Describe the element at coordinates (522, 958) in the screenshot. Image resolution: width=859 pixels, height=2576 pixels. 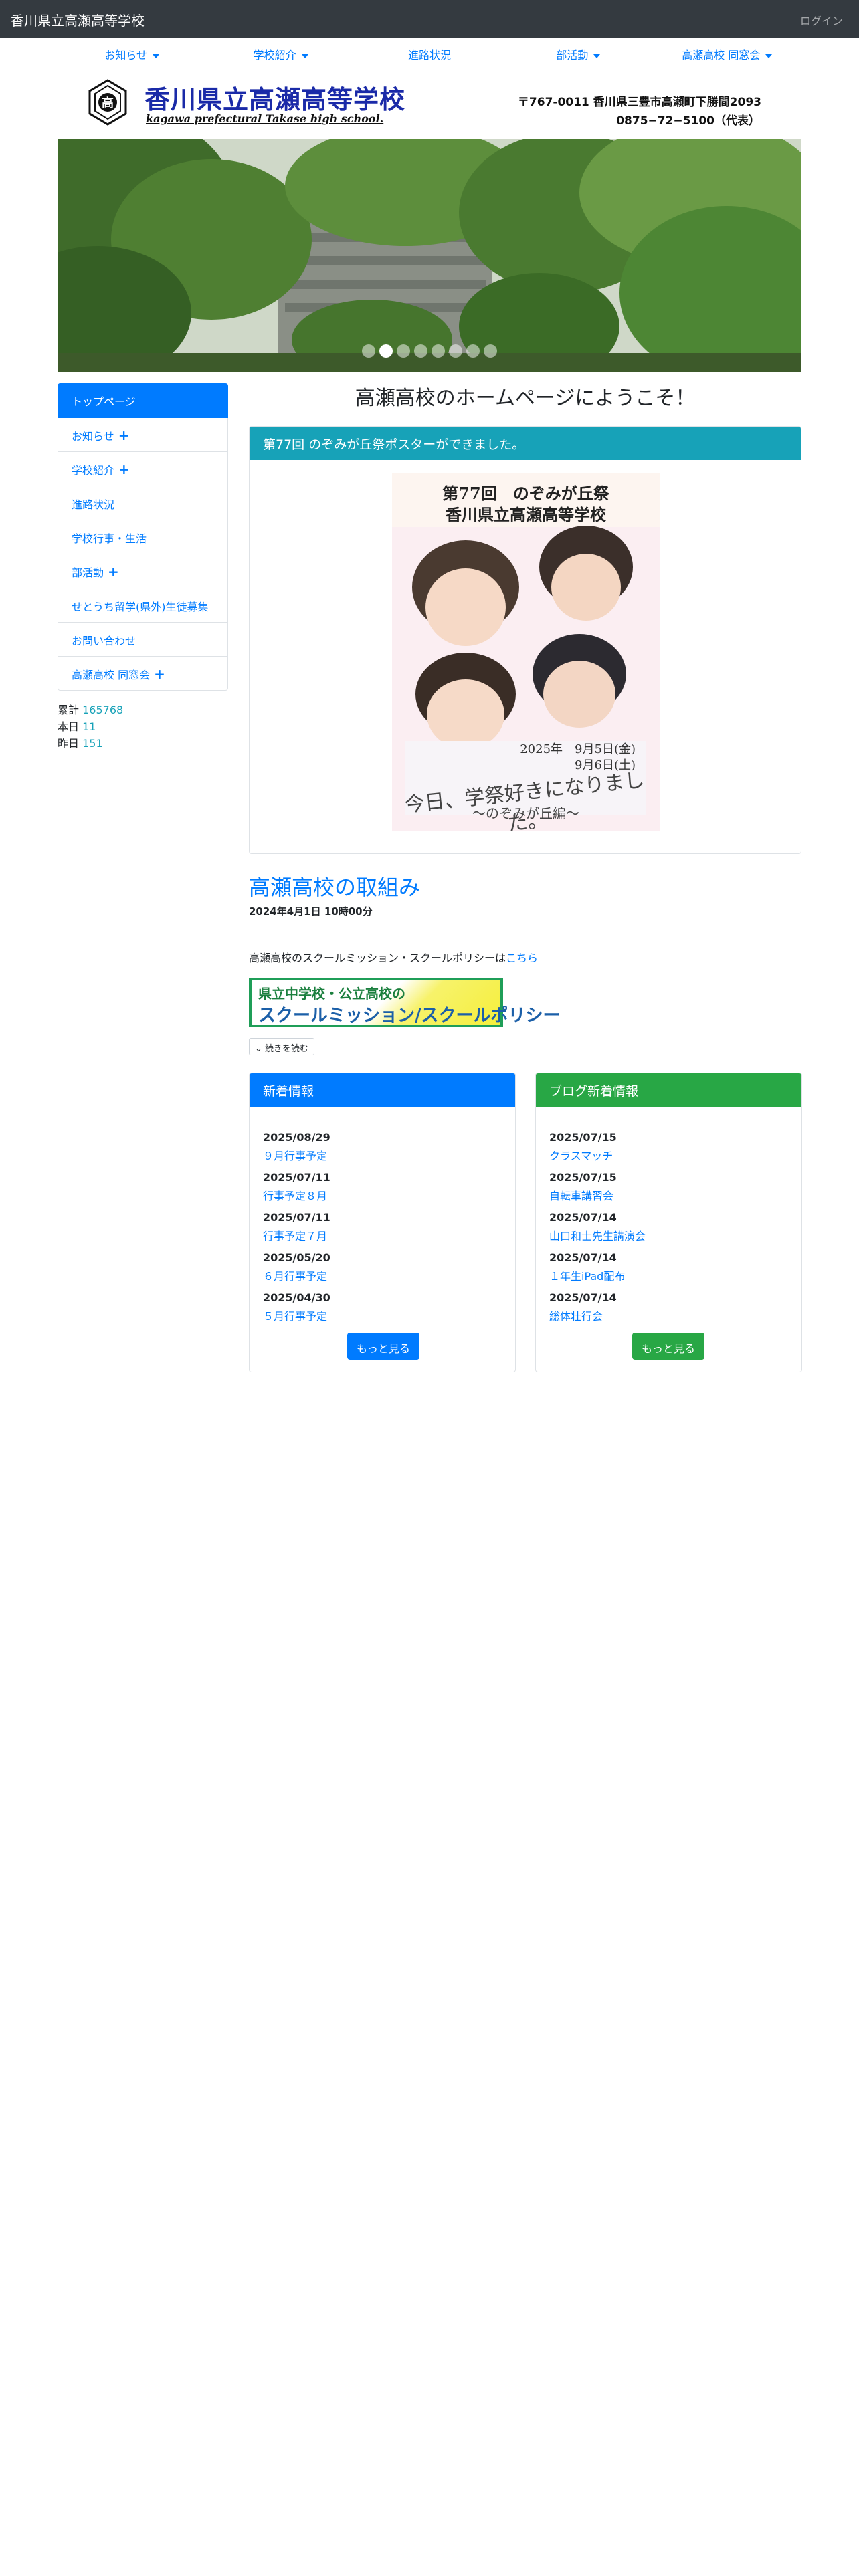
I see `article-link: こちら` at that location.